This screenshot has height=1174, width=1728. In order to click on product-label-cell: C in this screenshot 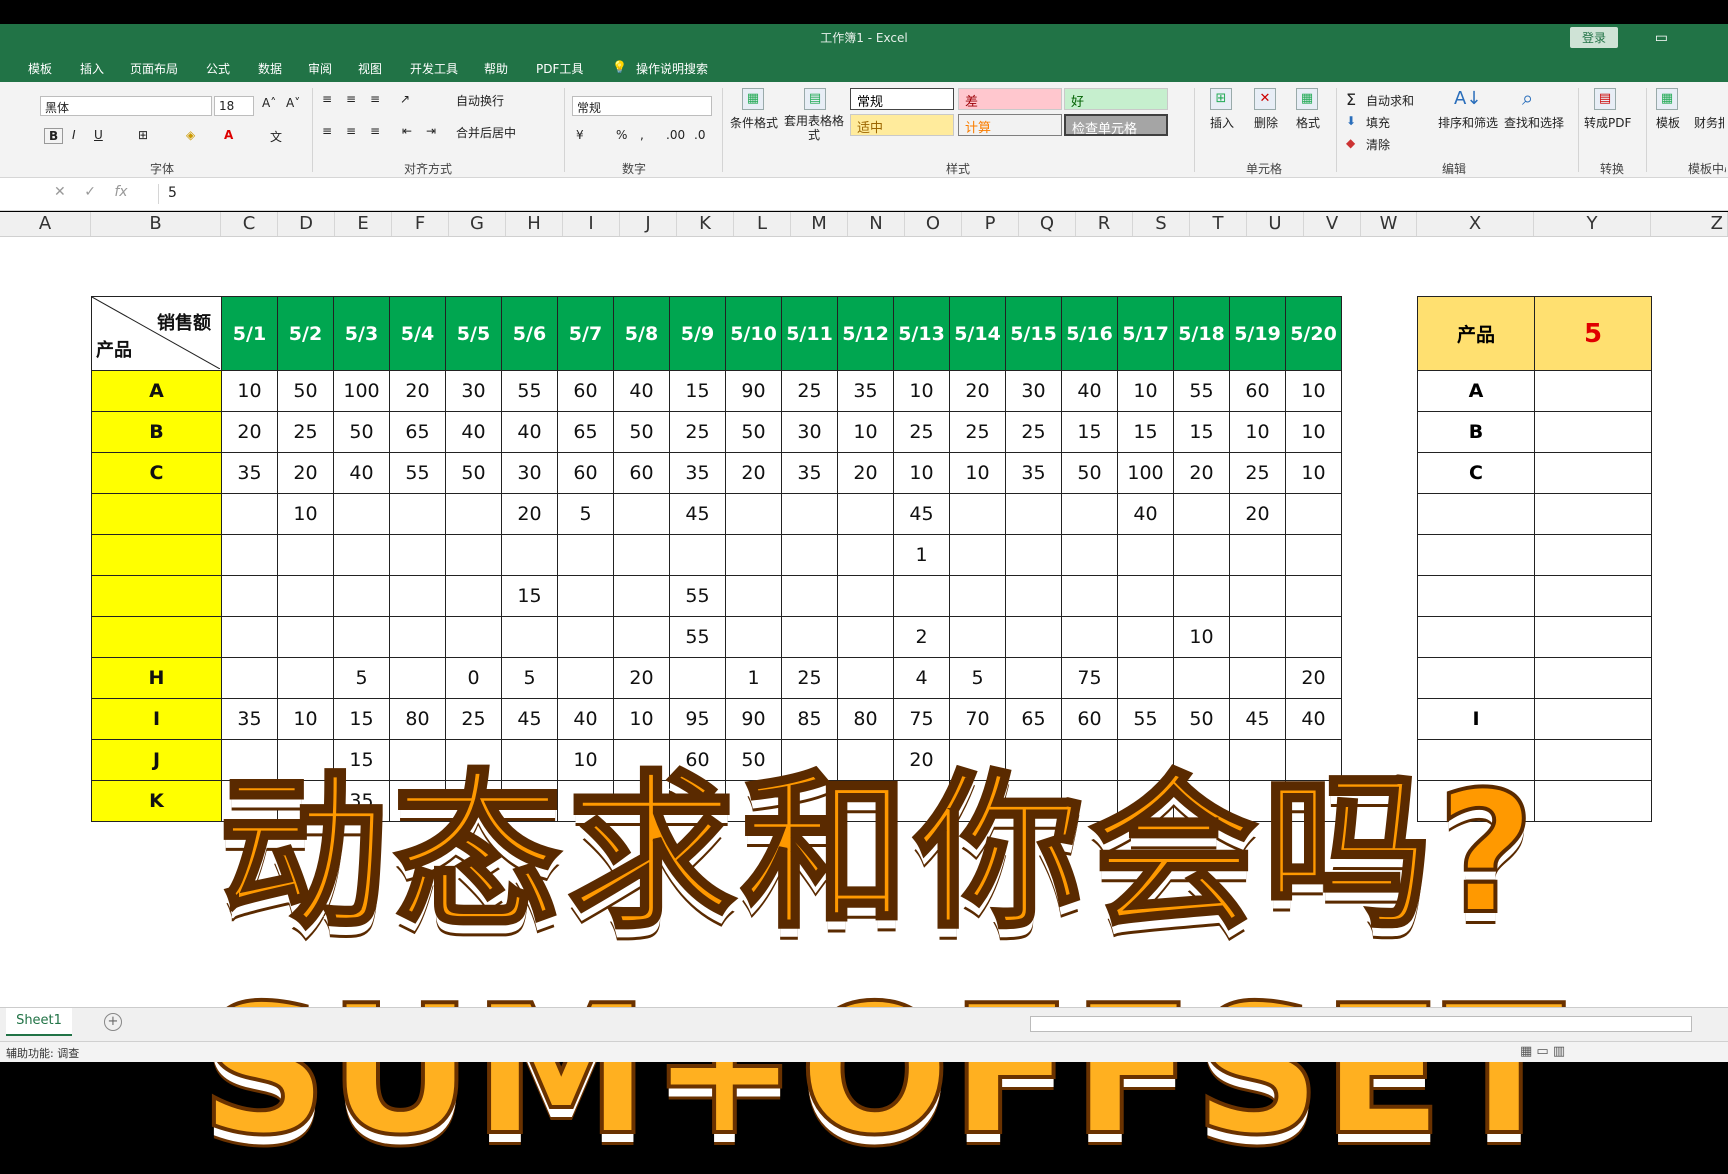, I will do `click(156, 473)`.